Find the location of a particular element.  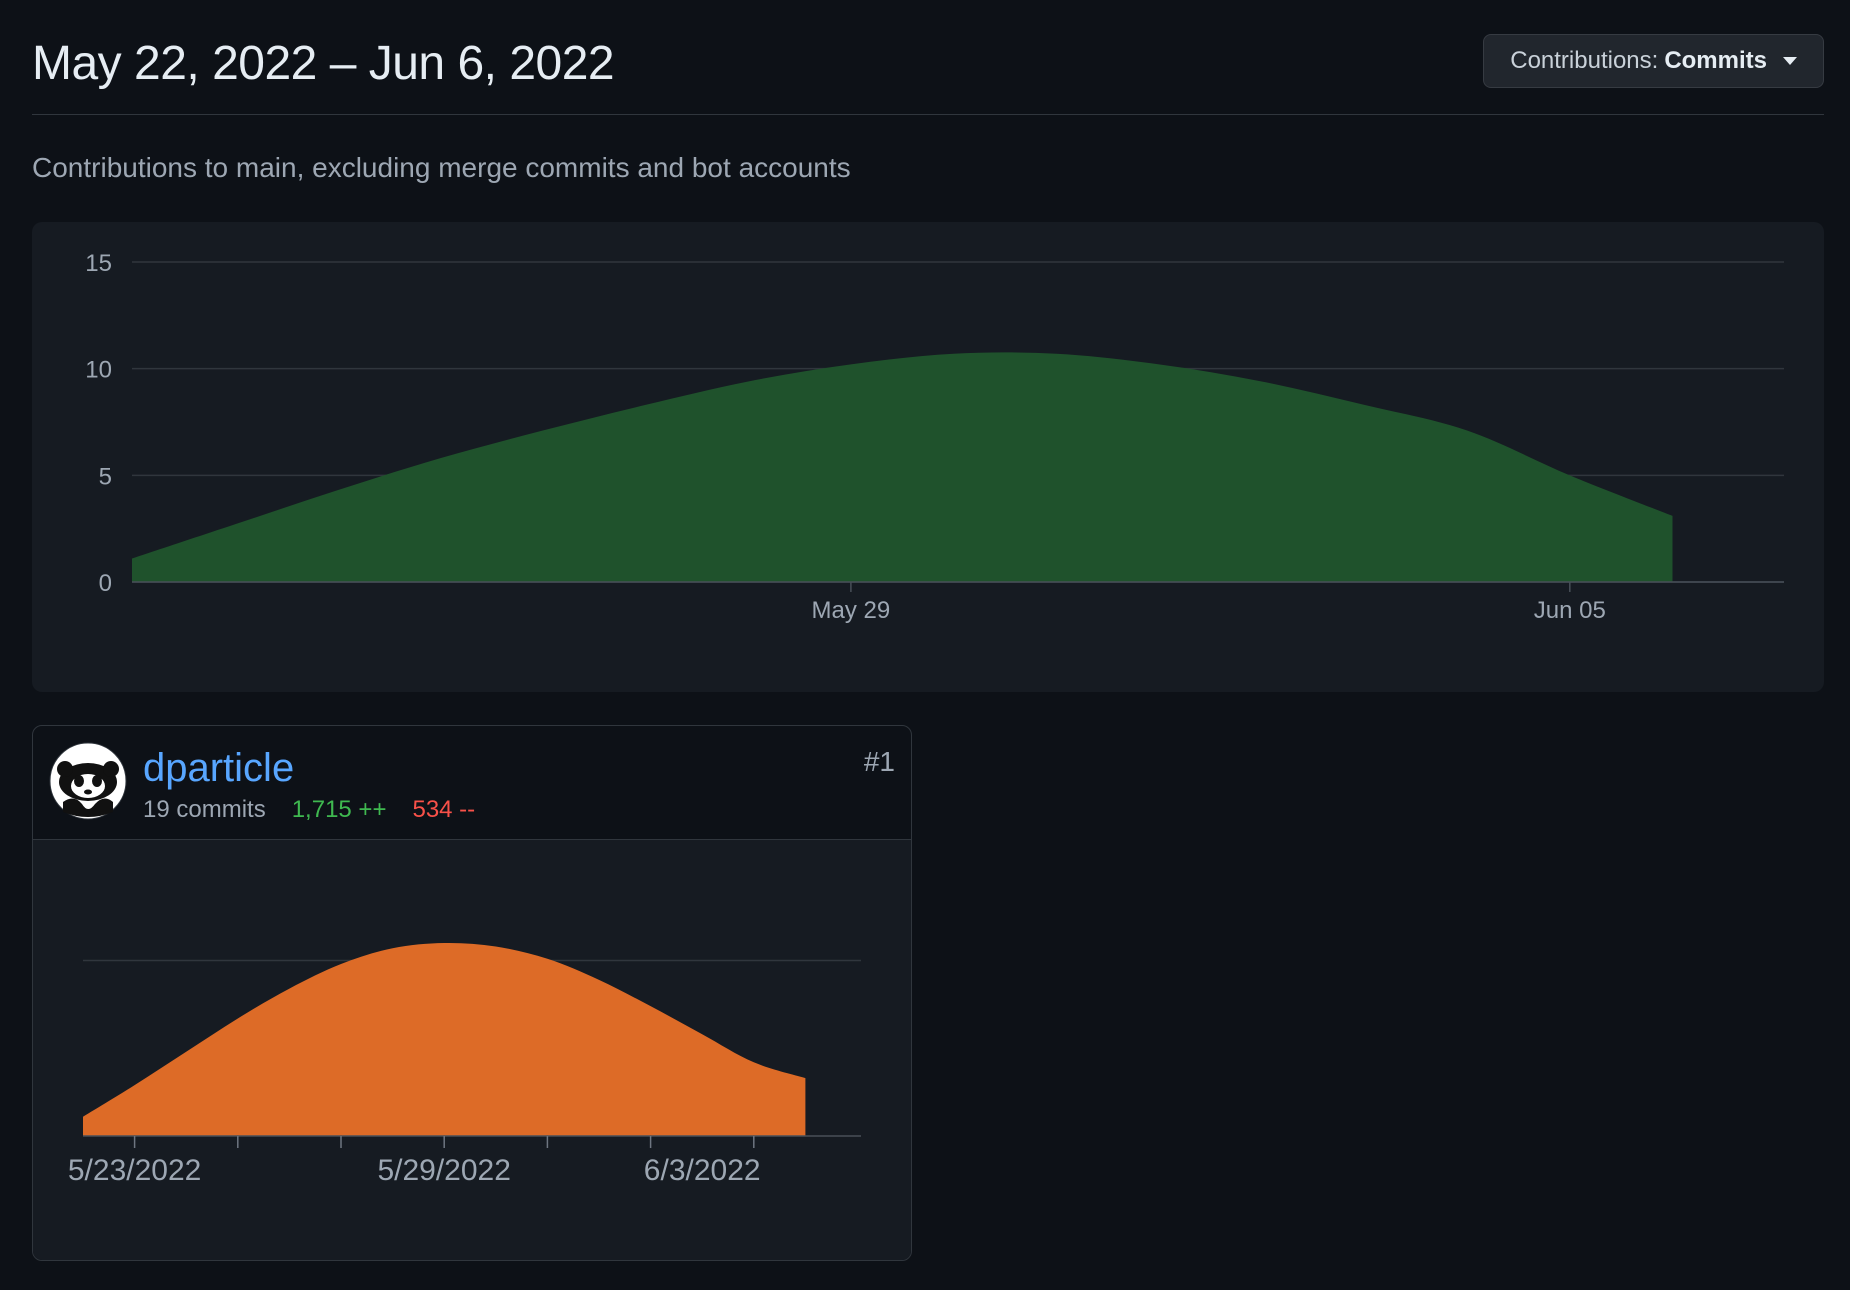

caret-down-icon is located at coordinates (1790, 61).